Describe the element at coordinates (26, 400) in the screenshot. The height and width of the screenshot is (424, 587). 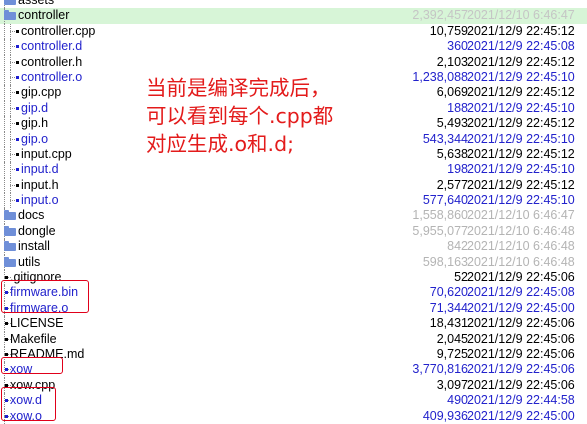
I see `item-name: xow.d` at that location.